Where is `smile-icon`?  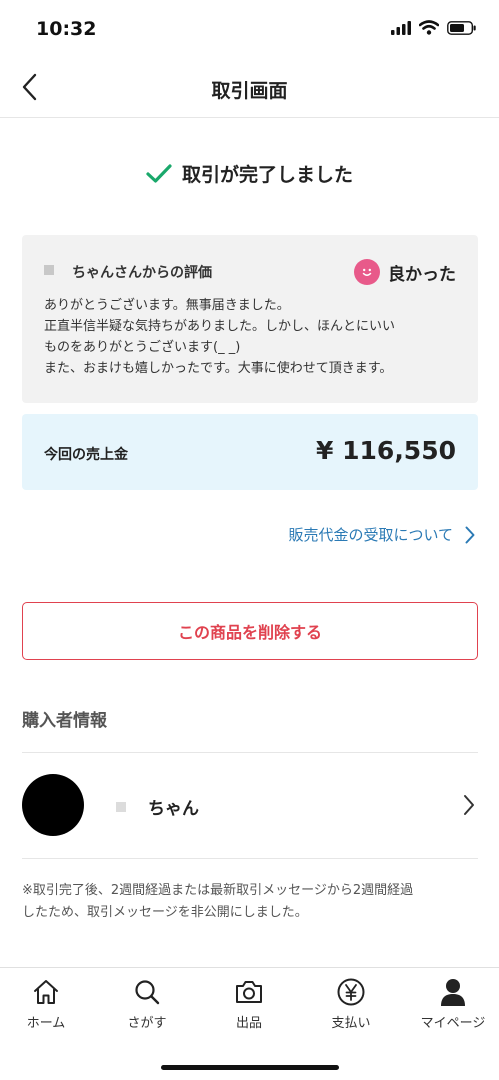 smile-icon is located at coordinates (367, 272).